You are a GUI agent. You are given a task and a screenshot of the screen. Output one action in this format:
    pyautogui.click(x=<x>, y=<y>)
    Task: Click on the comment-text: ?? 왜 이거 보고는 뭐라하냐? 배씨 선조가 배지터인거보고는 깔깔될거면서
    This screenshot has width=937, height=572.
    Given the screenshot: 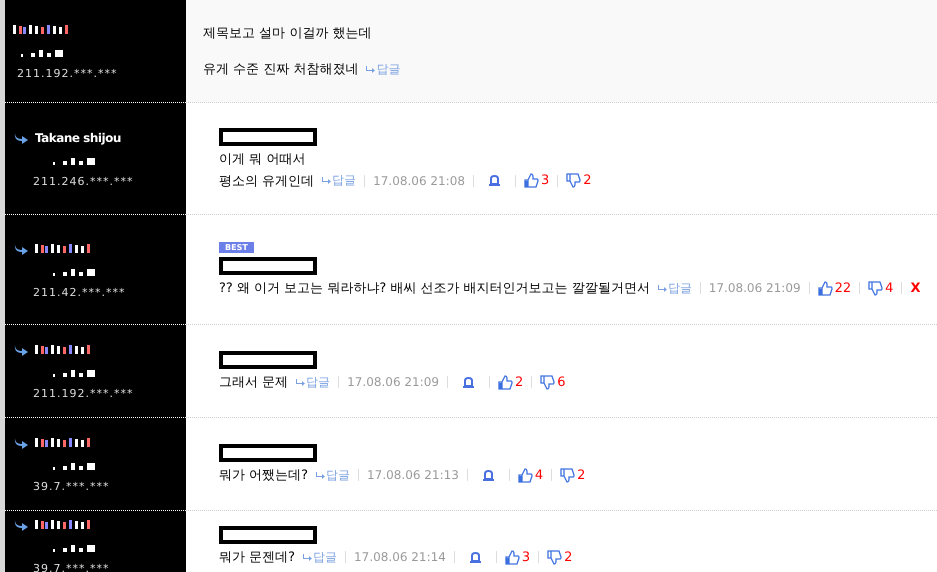 What is the action you would take?
    pyautogui.click(x=434, y=288)
    